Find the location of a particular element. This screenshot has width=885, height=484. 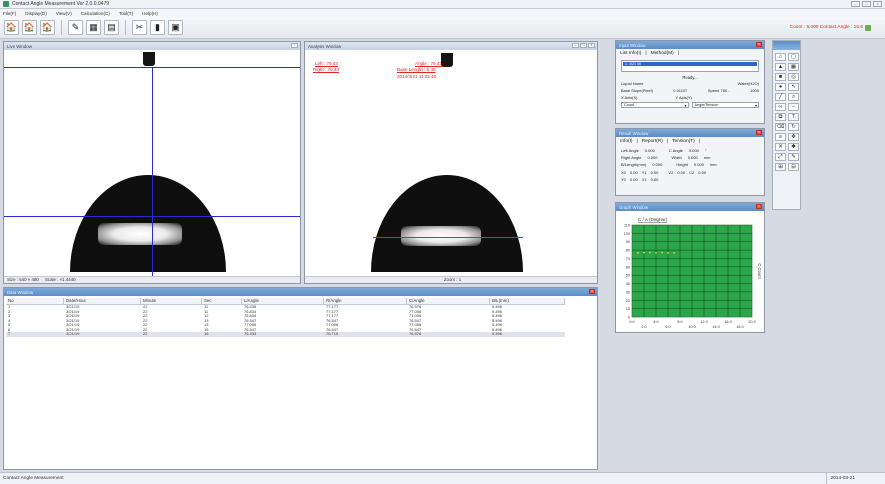

measurement-list: 1. 3/21 08 is located at coordinates (690, 66).